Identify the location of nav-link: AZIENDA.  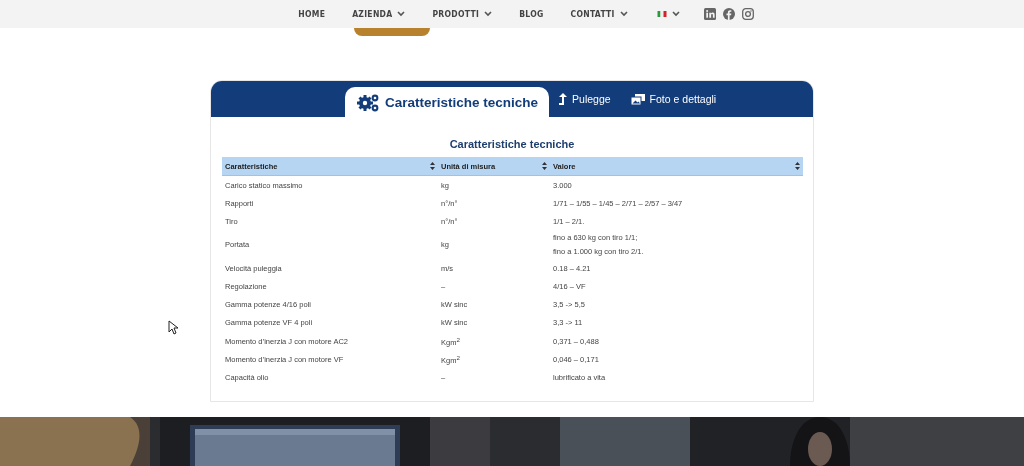
(379, 14).